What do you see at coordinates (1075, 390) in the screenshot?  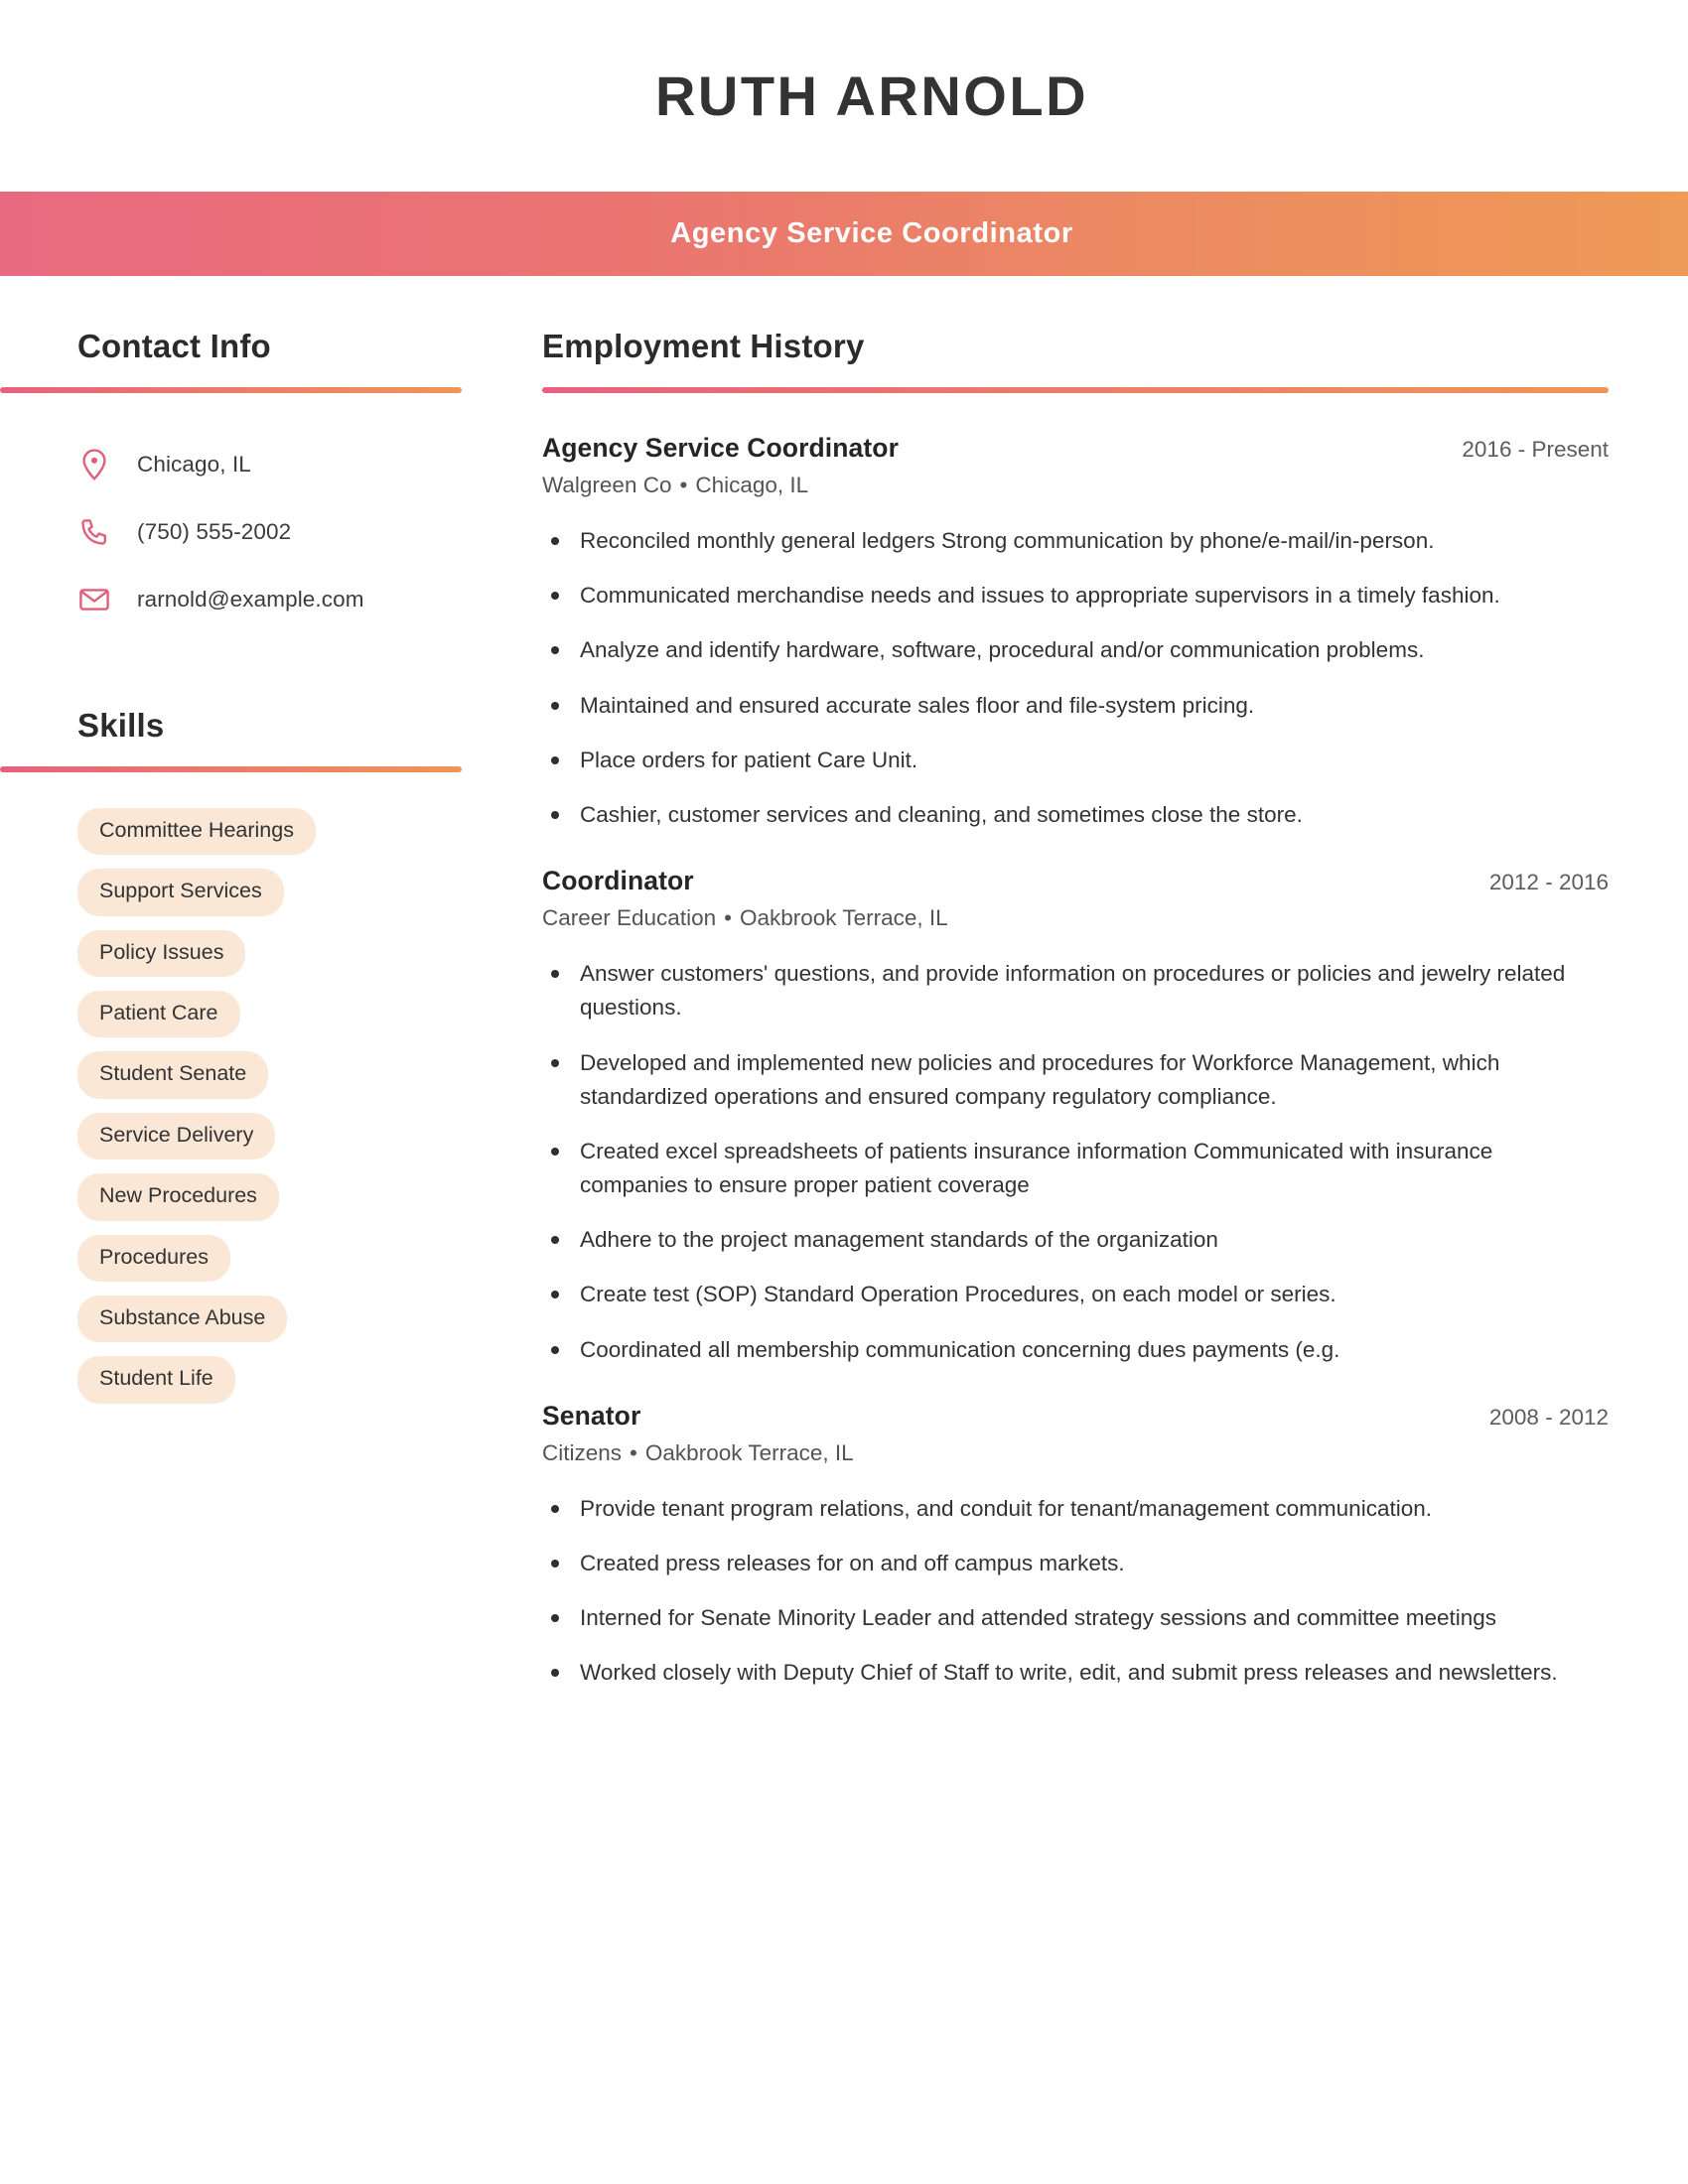 I see `employment-history-divider` at bounding box center [1075, 390].